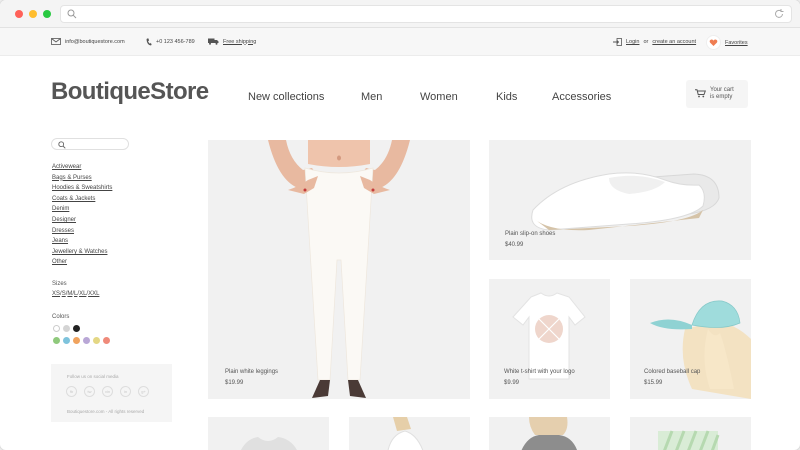 The height and width of the screenshot is (450, 800). What do you see at coordinates (130, 92) in the screenshot?
I see `store-logo: BoutiqueStore` at bounding box center [130, 92].